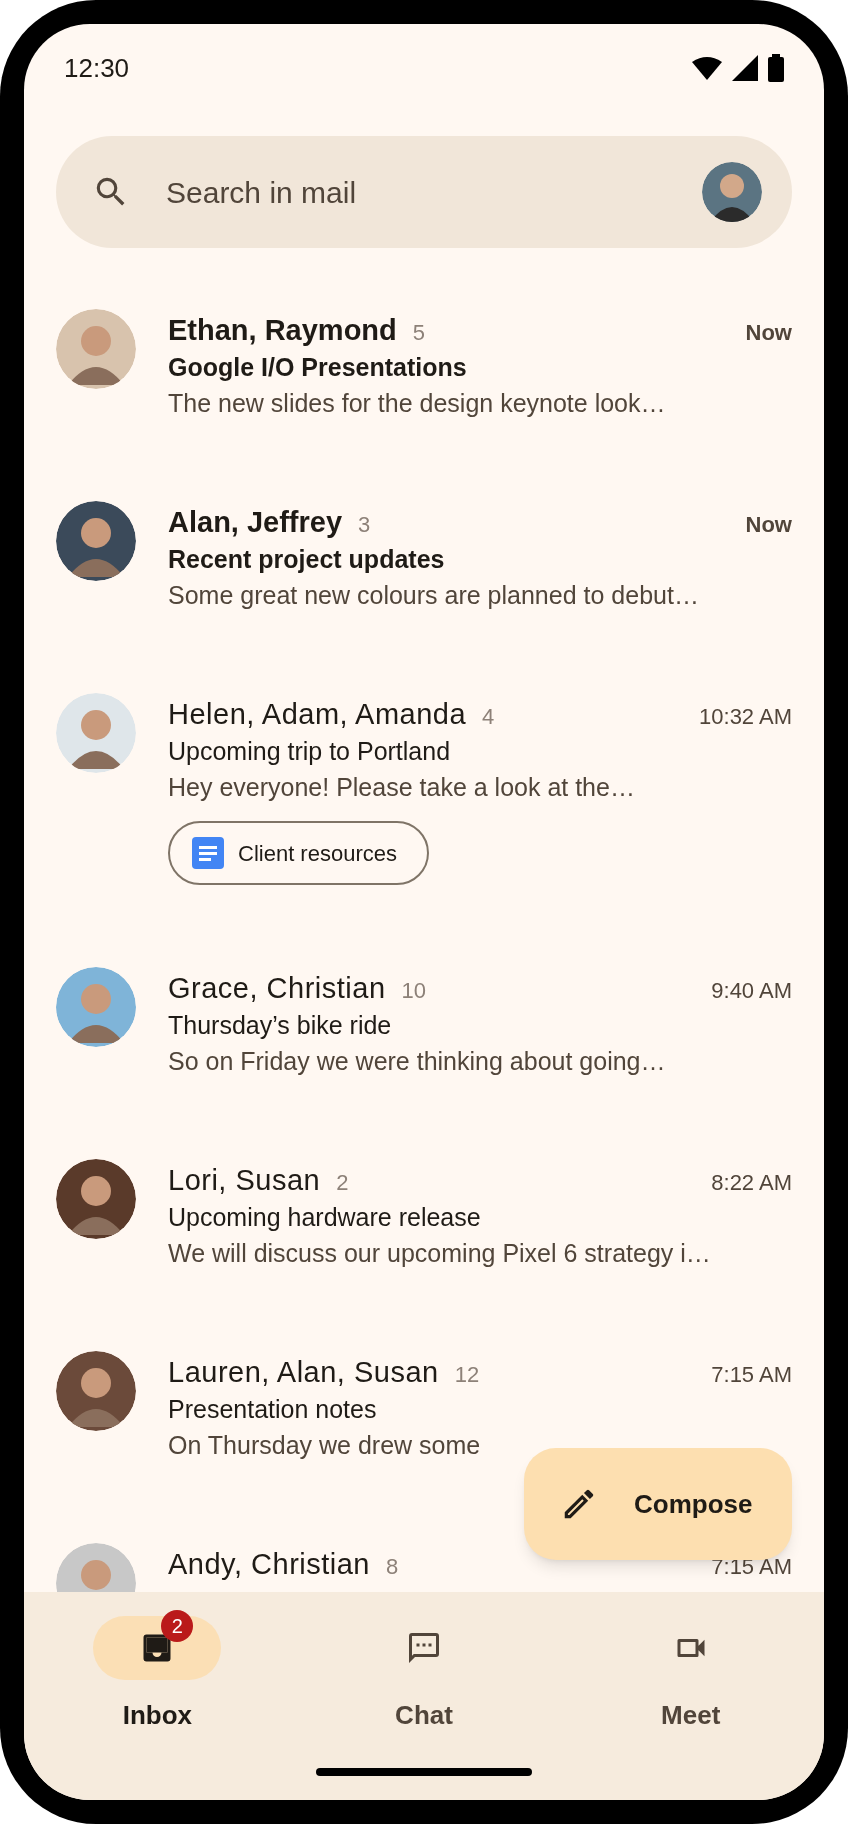  What do you see at coordinates (244, 1180) in the screenshot?
I see `sender-name: Lori, Susan` at bounding box center [244, 1180].